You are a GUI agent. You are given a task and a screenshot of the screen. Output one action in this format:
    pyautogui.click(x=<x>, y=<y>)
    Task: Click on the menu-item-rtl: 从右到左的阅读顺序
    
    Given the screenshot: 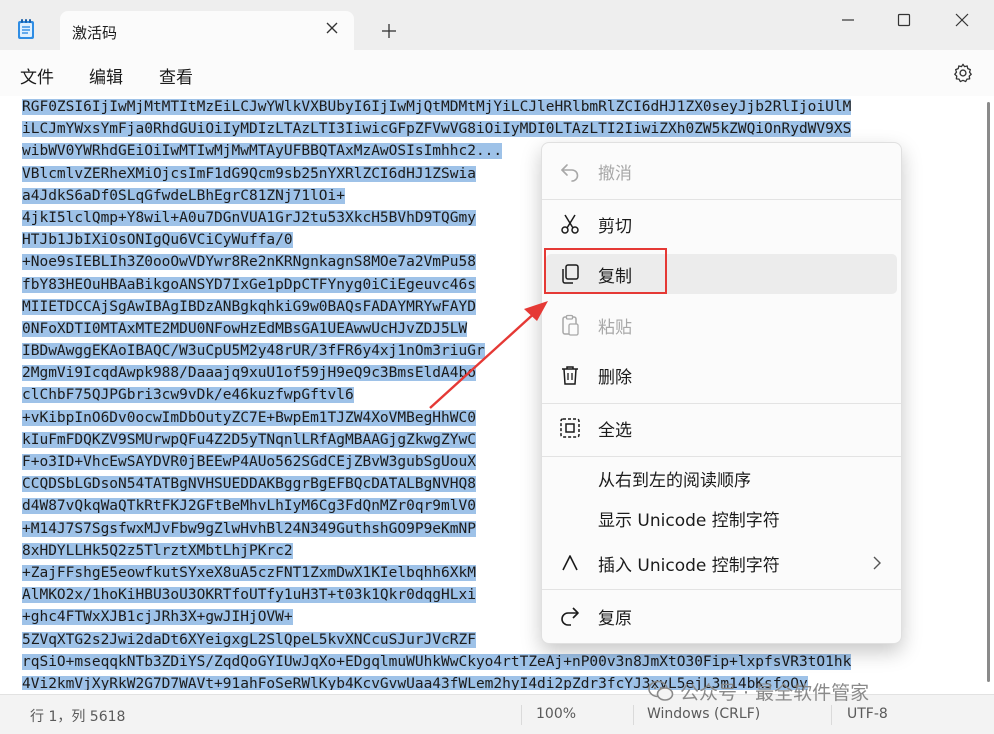 What is the action you would take?
    pyautogui.click(x=721, y=478)
    